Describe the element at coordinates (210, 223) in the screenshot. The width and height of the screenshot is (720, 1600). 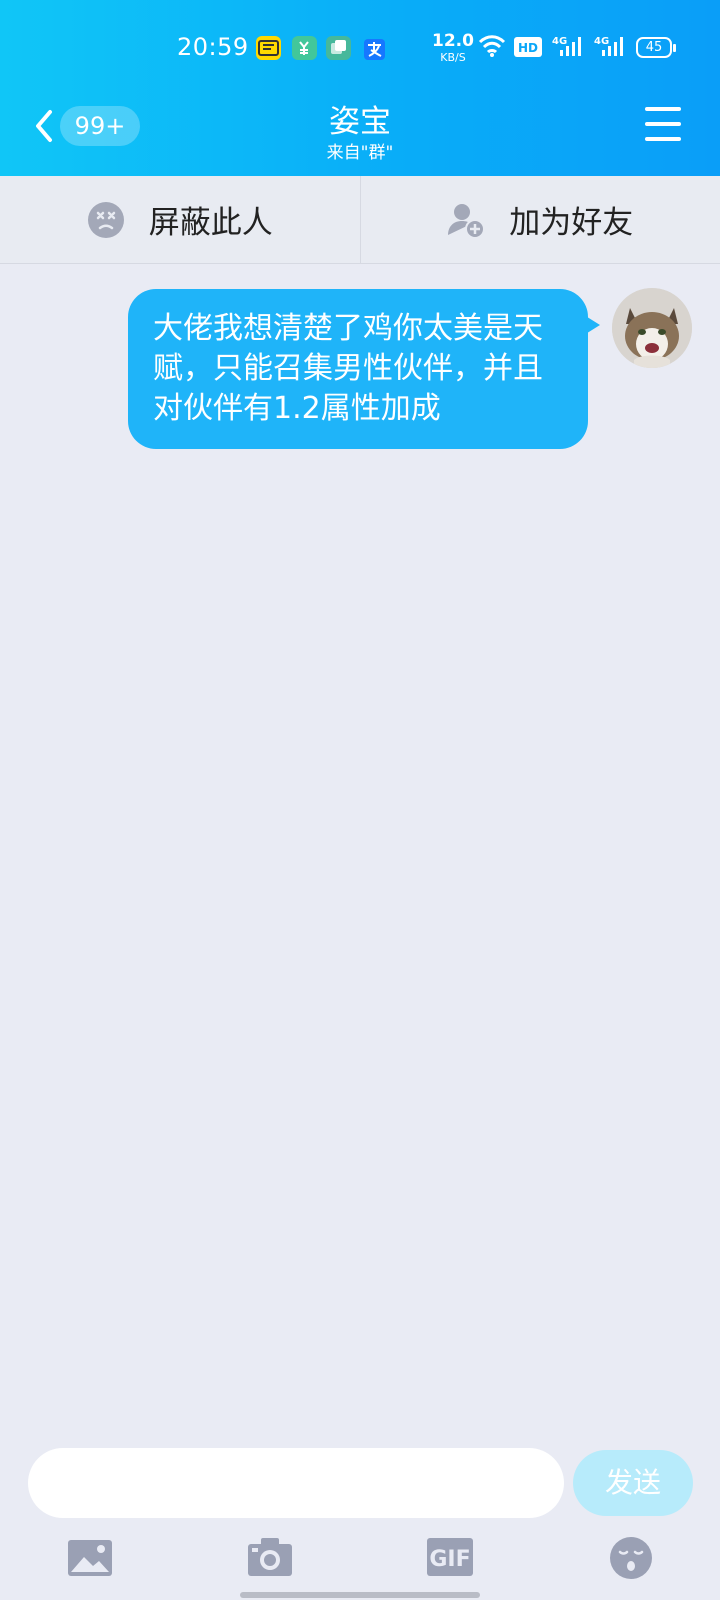
I see `block-user-label: 屏蔽此人` at that location.